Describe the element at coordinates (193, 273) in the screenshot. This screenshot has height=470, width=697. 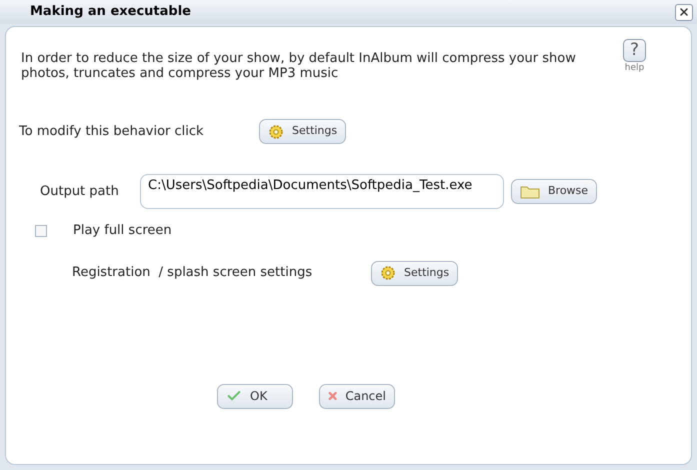
I see `registration-label: Registration / splash screen settings` at that location.